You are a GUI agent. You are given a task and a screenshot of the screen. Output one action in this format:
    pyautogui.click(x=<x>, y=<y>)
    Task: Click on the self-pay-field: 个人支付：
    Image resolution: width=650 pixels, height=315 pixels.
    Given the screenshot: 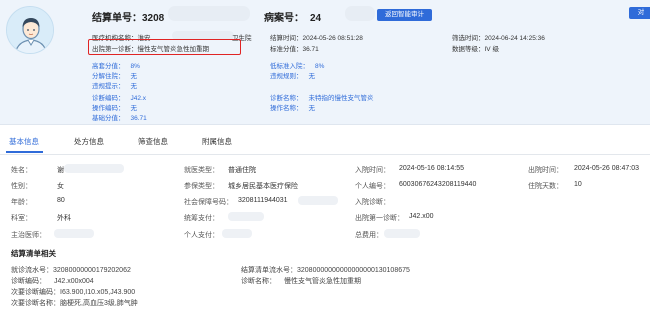 What is the action you would take?
    pyautogui.click(x=201, y=235)
    